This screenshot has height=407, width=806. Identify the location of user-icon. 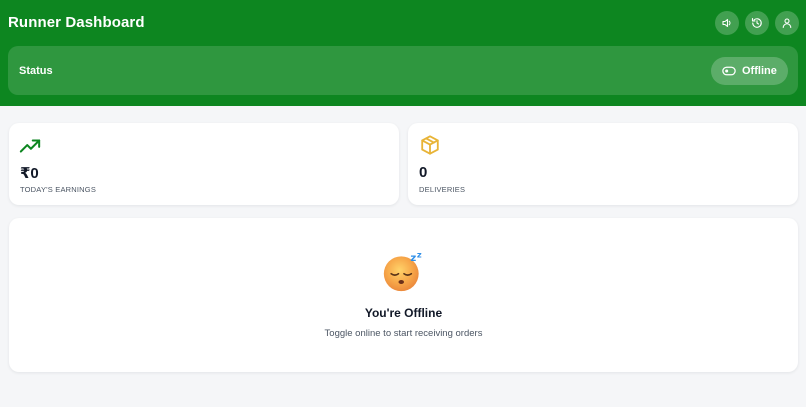
(787, 23).